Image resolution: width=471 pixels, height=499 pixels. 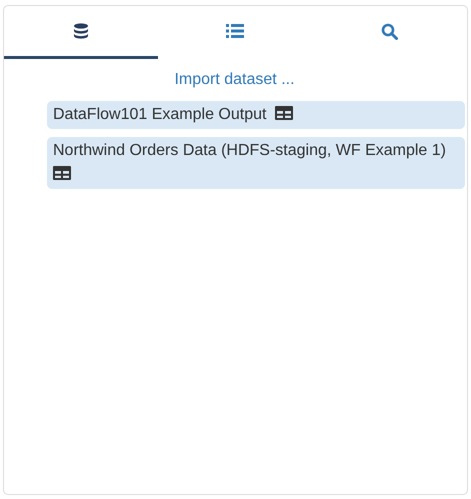 What do you see at coordinates (159, 114) in the screenshot?
I see `dataset-name: DataFlow101 Example Output` at bounding box center [159, 114].